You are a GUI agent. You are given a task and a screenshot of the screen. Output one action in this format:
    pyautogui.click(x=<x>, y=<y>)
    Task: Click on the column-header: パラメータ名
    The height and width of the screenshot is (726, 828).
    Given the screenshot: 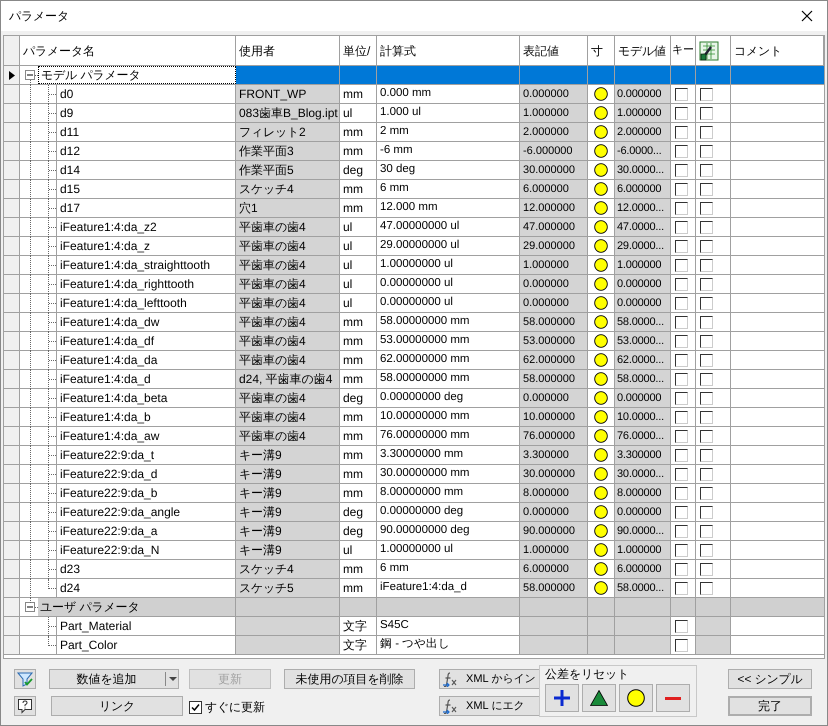 What is the action you would take?
    pyautogui.click(x=128, y=50)
    